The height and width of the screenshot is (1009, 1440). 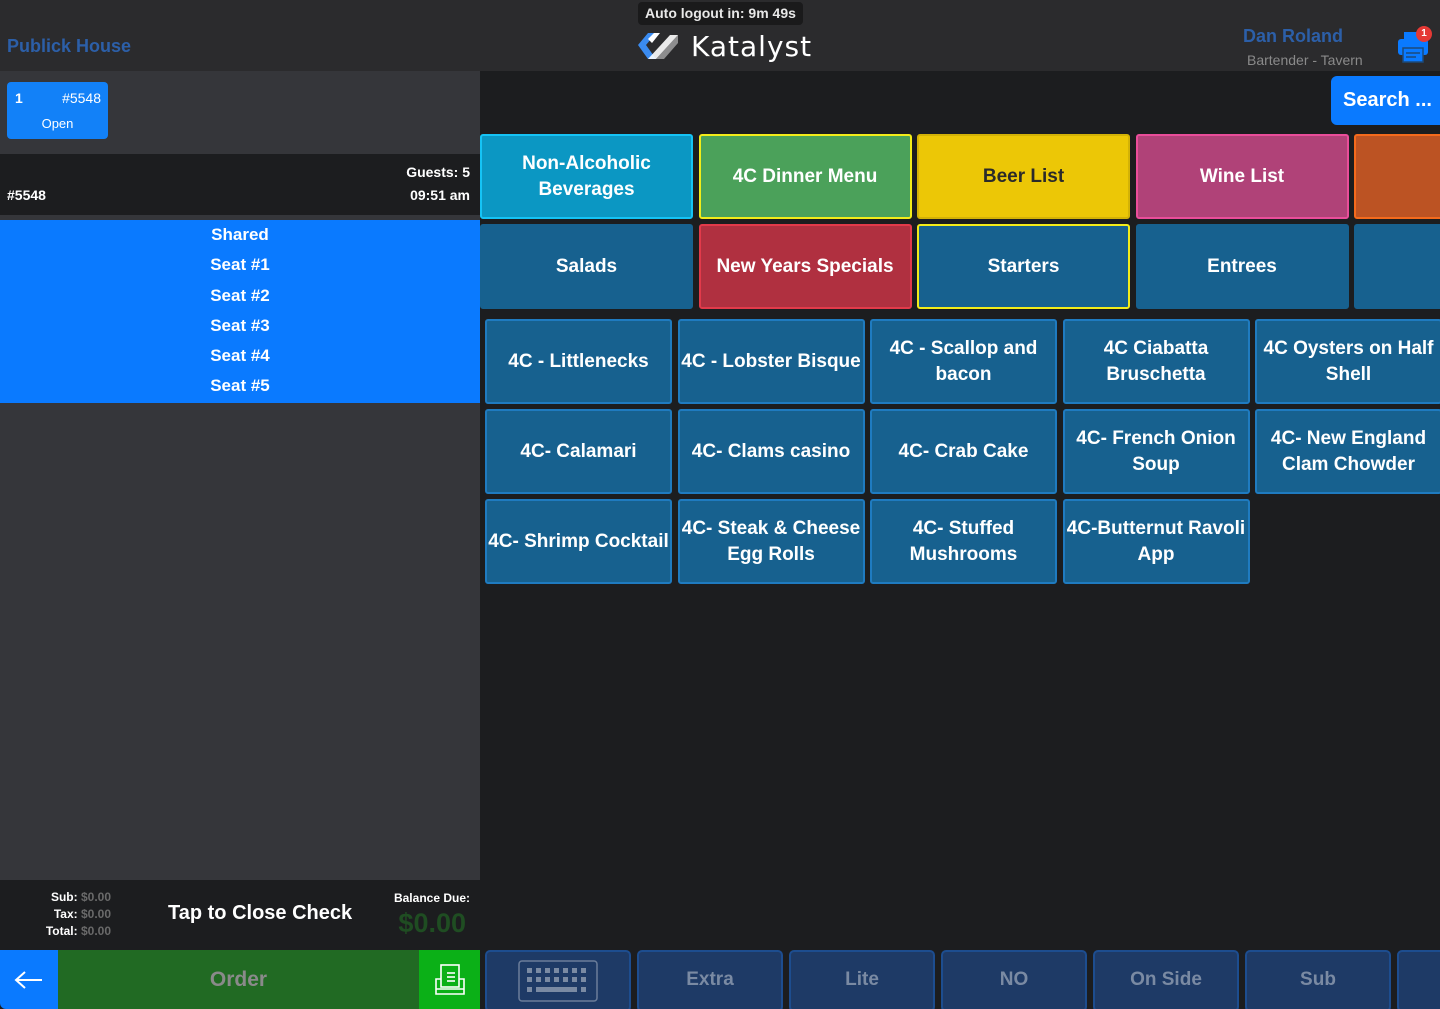 What do you see at coordinates (61, 931) in the screenshot?
I see `total-label: Total:` at bounding box center [61, 931].